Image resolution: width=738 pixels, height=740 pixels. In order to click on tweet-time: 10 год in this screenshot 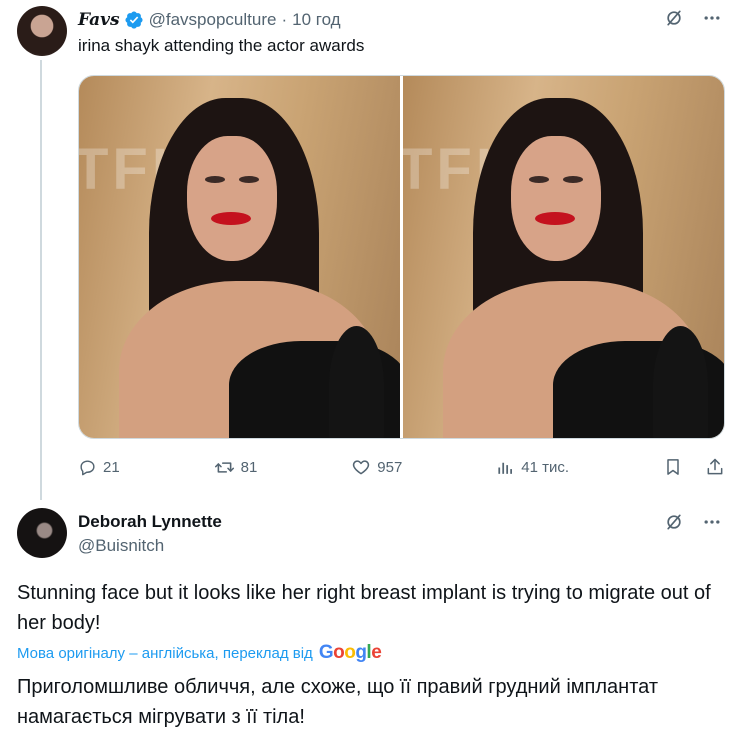, I will do `click(316, 20)`.